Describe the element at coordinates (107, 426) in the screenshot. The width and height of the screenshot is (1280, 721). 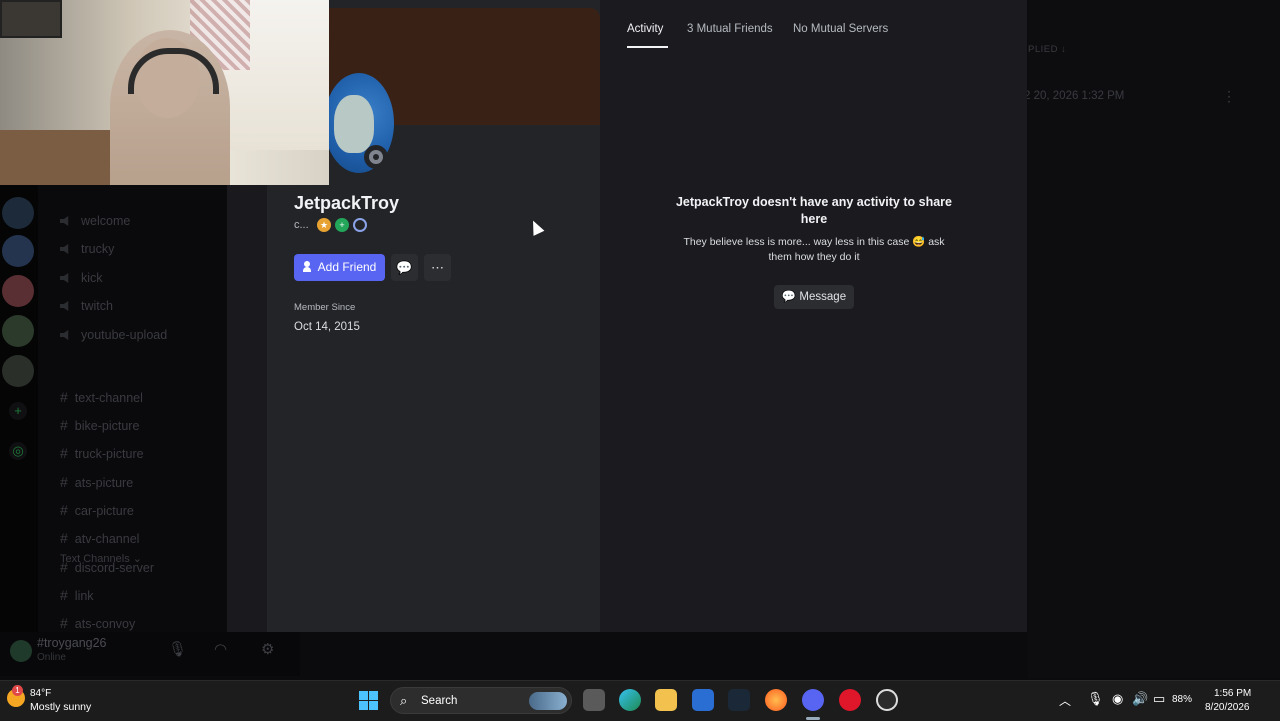
I see `channel-label: bike-picture` at that location.